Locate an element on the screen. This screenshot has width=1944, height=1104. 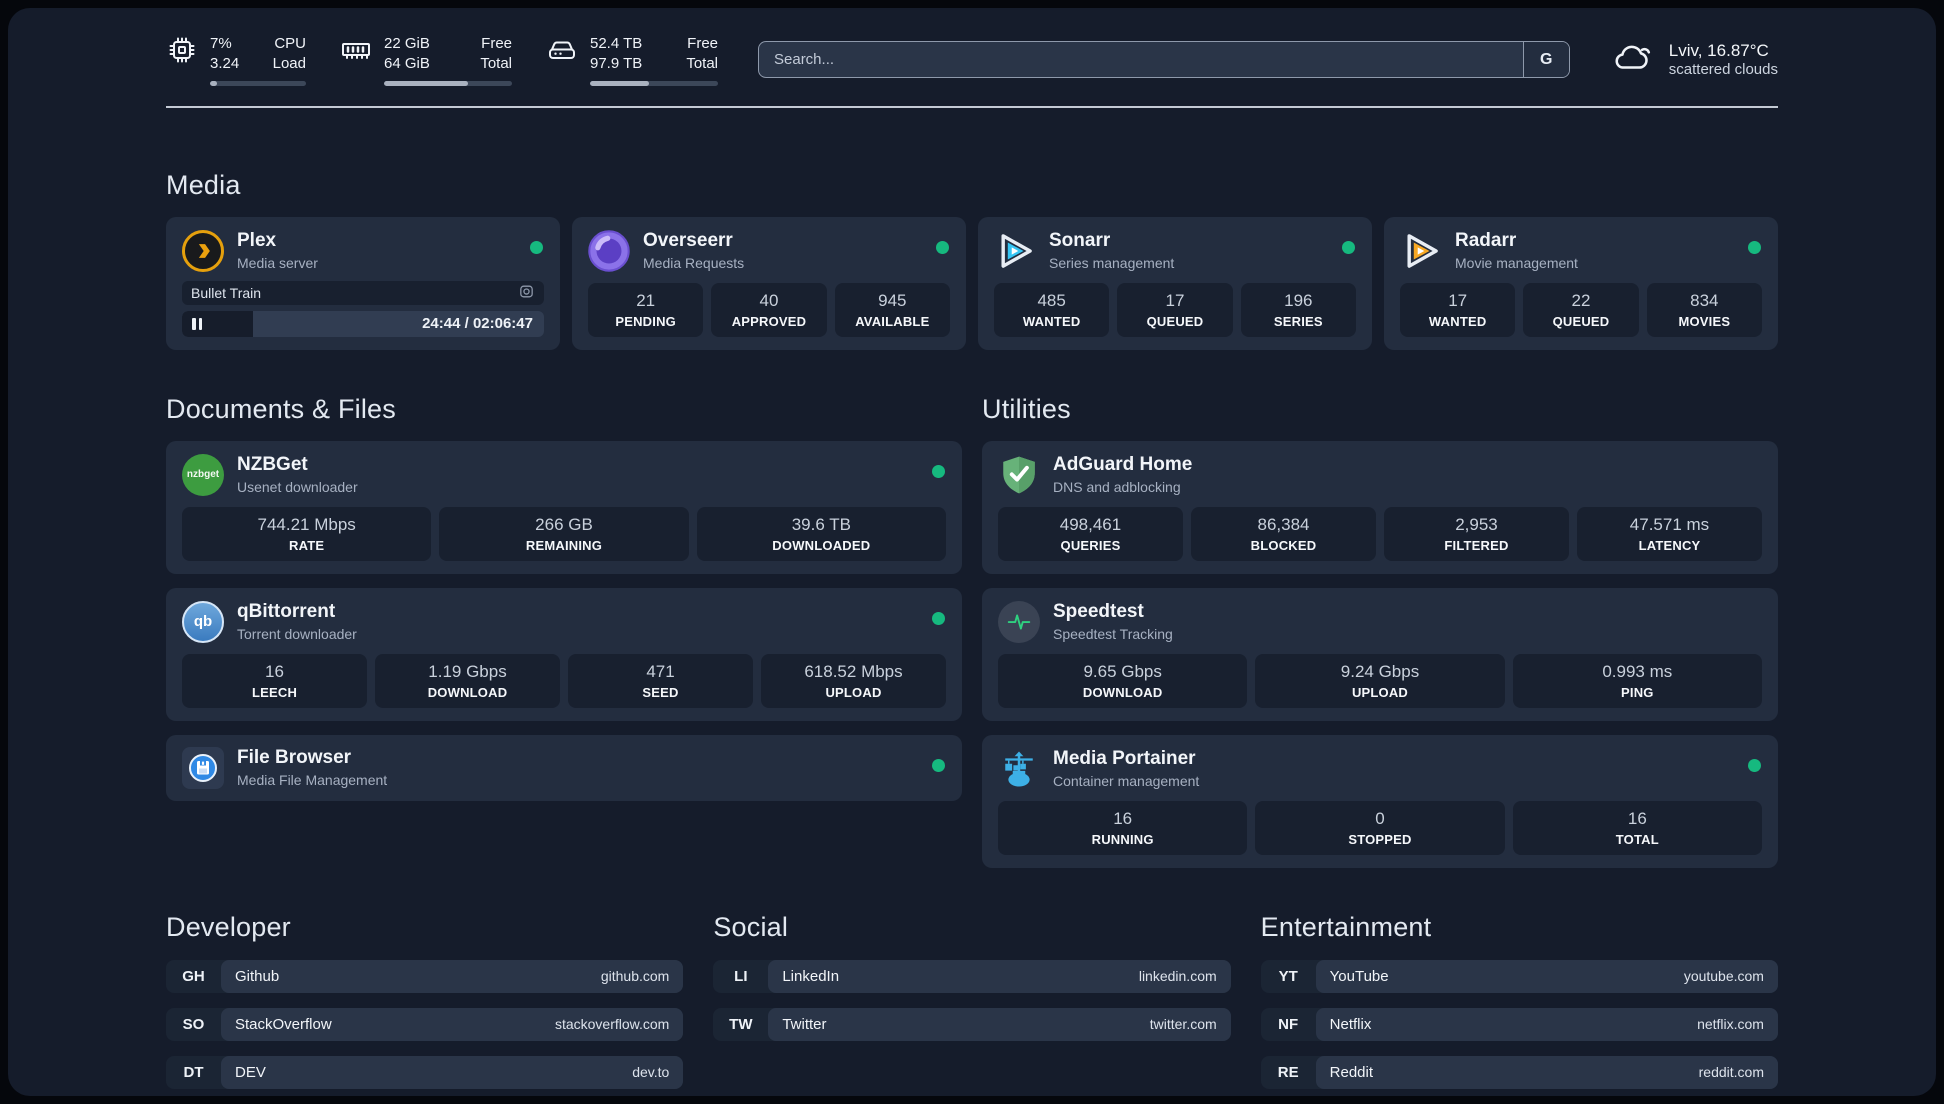
cpu-label: CPU is located at coordinates (290, 43).